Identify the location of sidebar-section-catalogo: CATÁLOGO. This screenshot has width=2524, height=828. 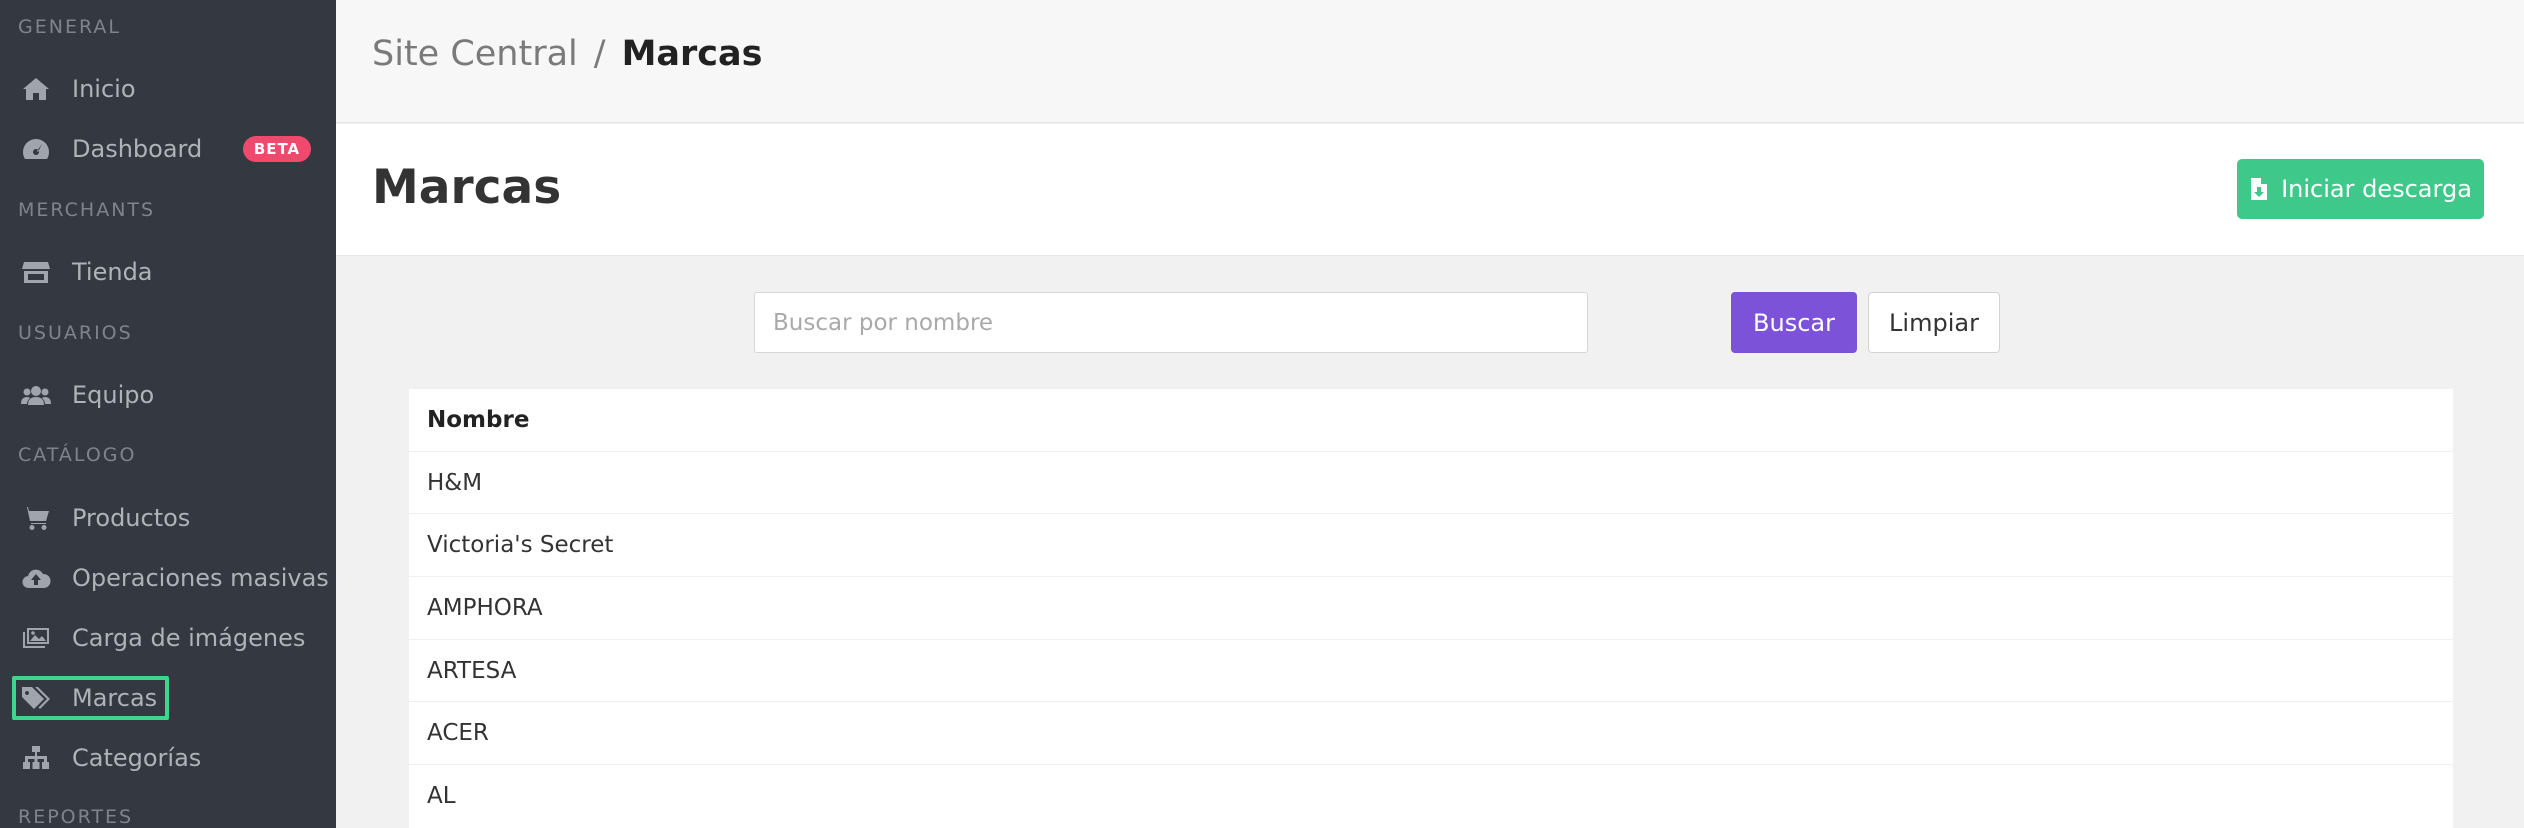
(77, 455).